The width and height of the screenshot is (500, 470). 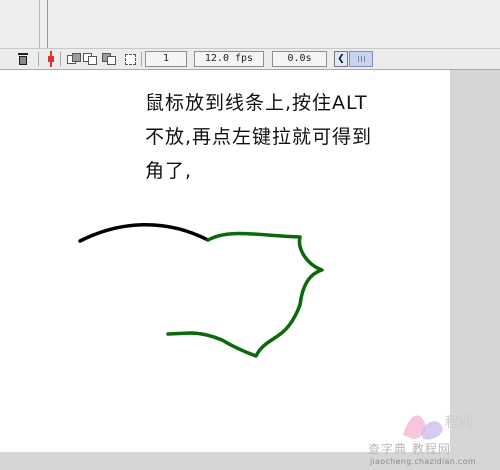 What do you see at coordinates (438, 427) in the screenshot?
I see `watermark-logo: 程网` at bounding box center [438, 427].